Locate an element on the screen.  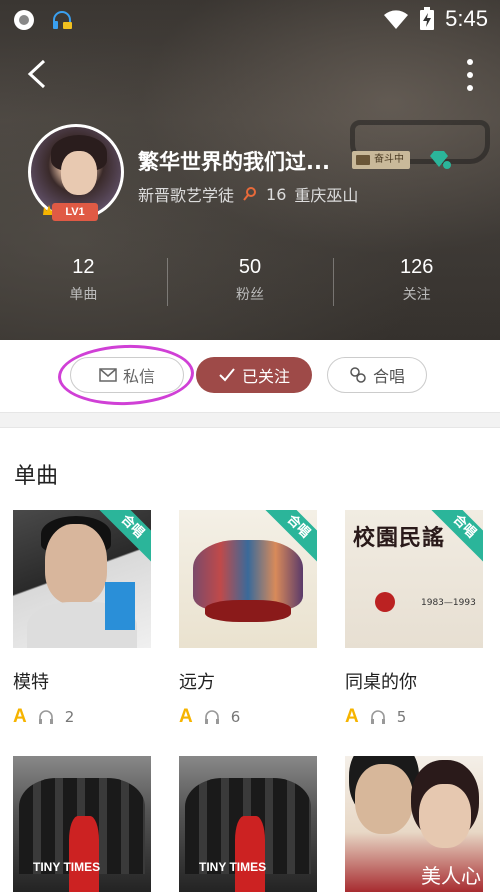
stat-value: 126 is located at coordinates (416, 267).